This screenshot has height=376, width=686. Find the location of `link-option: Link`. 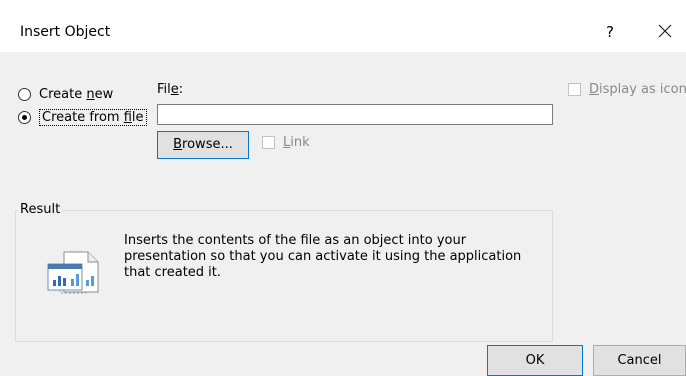

link-option: Link is located at coordinates (286, 142).